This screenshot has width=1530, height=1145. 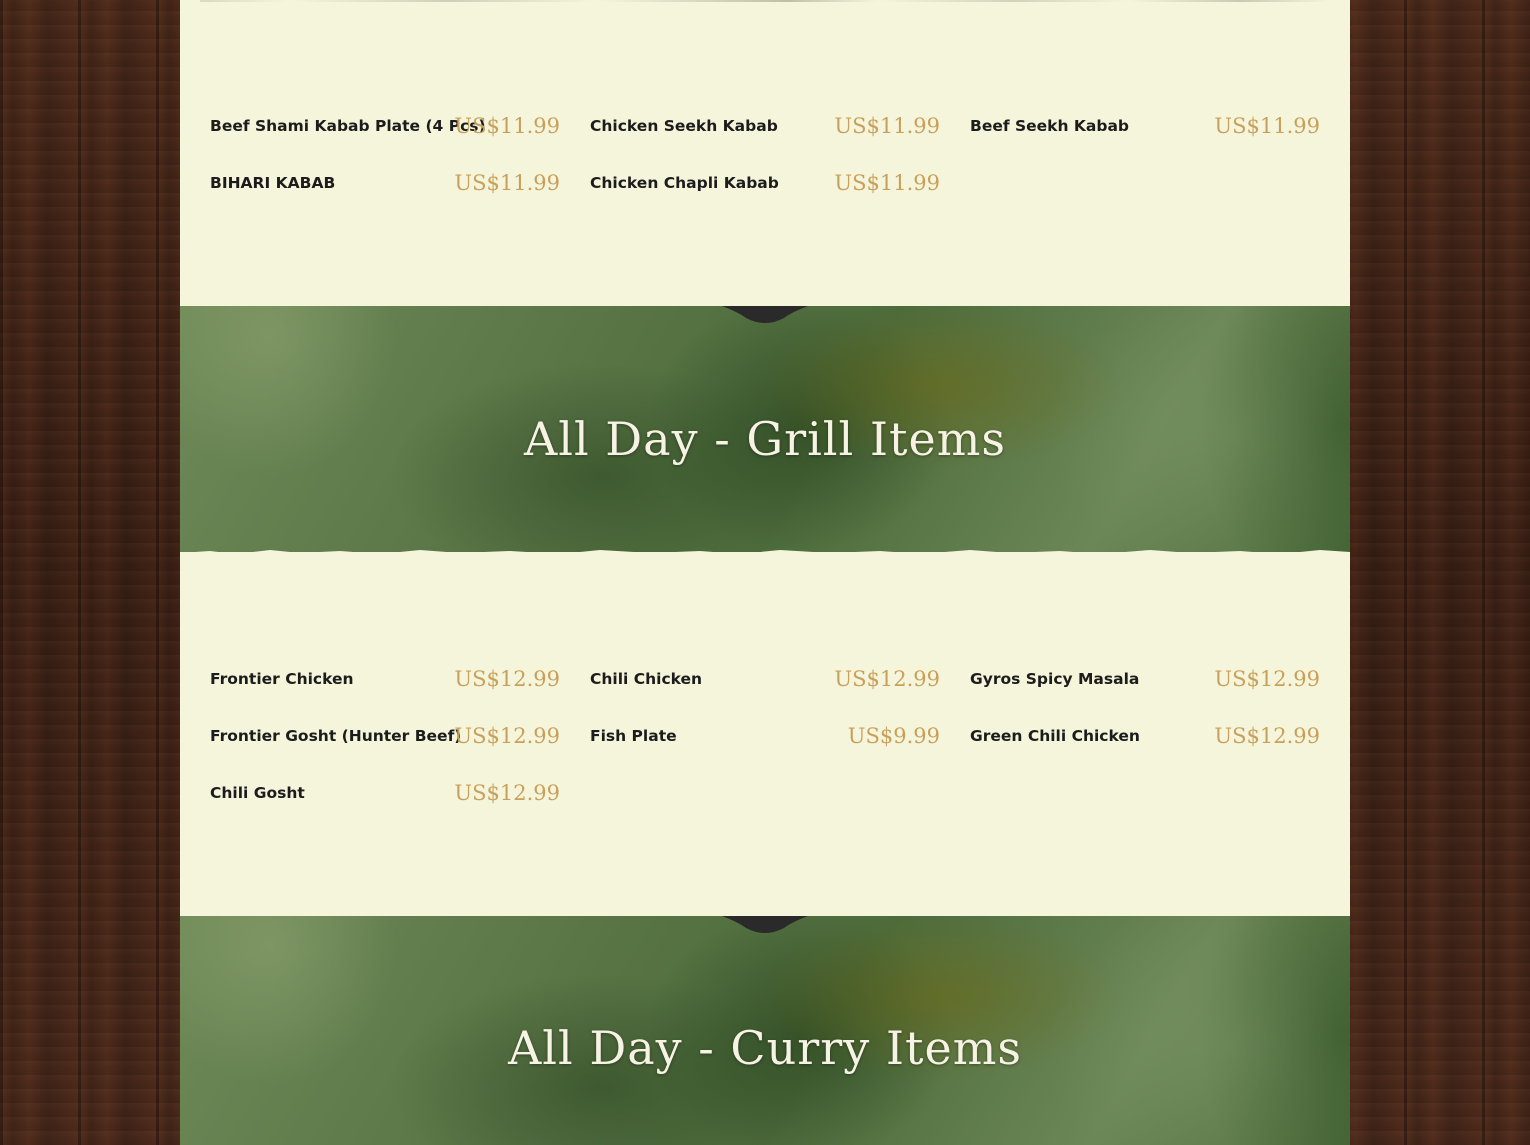 What do you see at coordinates (684, 126) in the screenshot?
I see `menu-item-name: Chicken Seekh Kabab` at bounding box center [684, 126].